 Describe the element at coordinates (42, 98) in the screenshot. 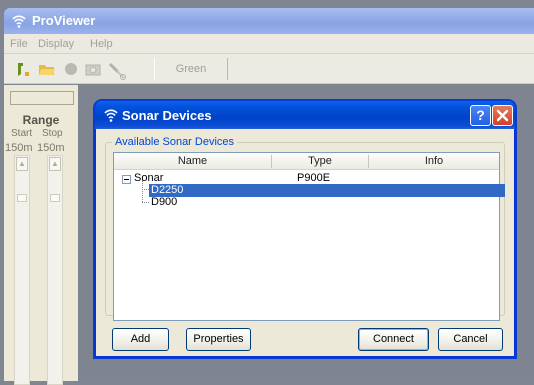

I see `range-header-field` at that location.